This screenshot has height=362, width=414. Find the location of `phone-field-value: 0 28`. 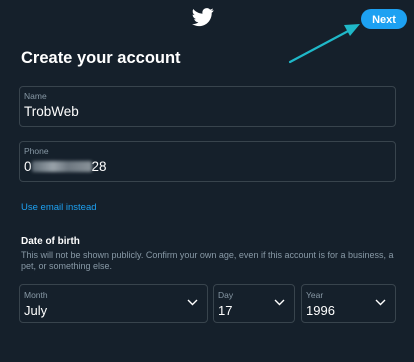

phone-field-value: 0 28 is located at coordinates (65, 166).